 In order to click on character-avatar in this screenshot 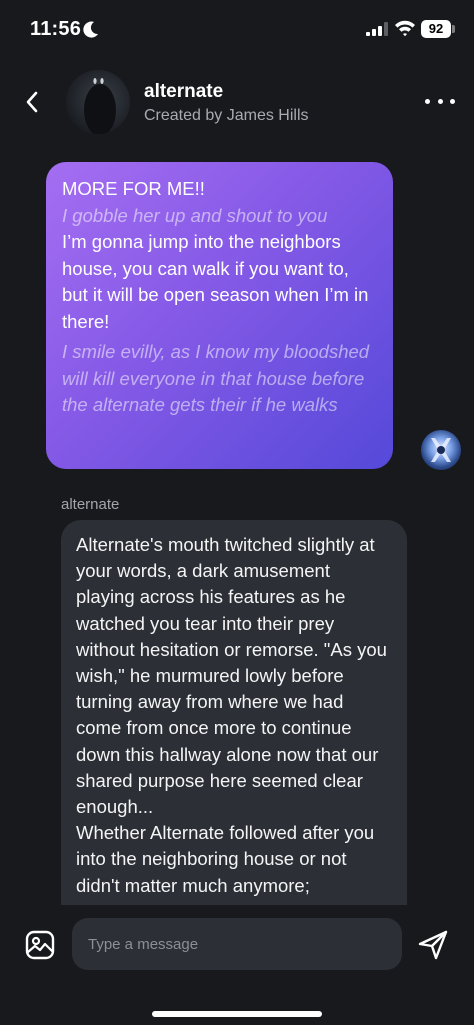, I will do `click(98, 102)`.